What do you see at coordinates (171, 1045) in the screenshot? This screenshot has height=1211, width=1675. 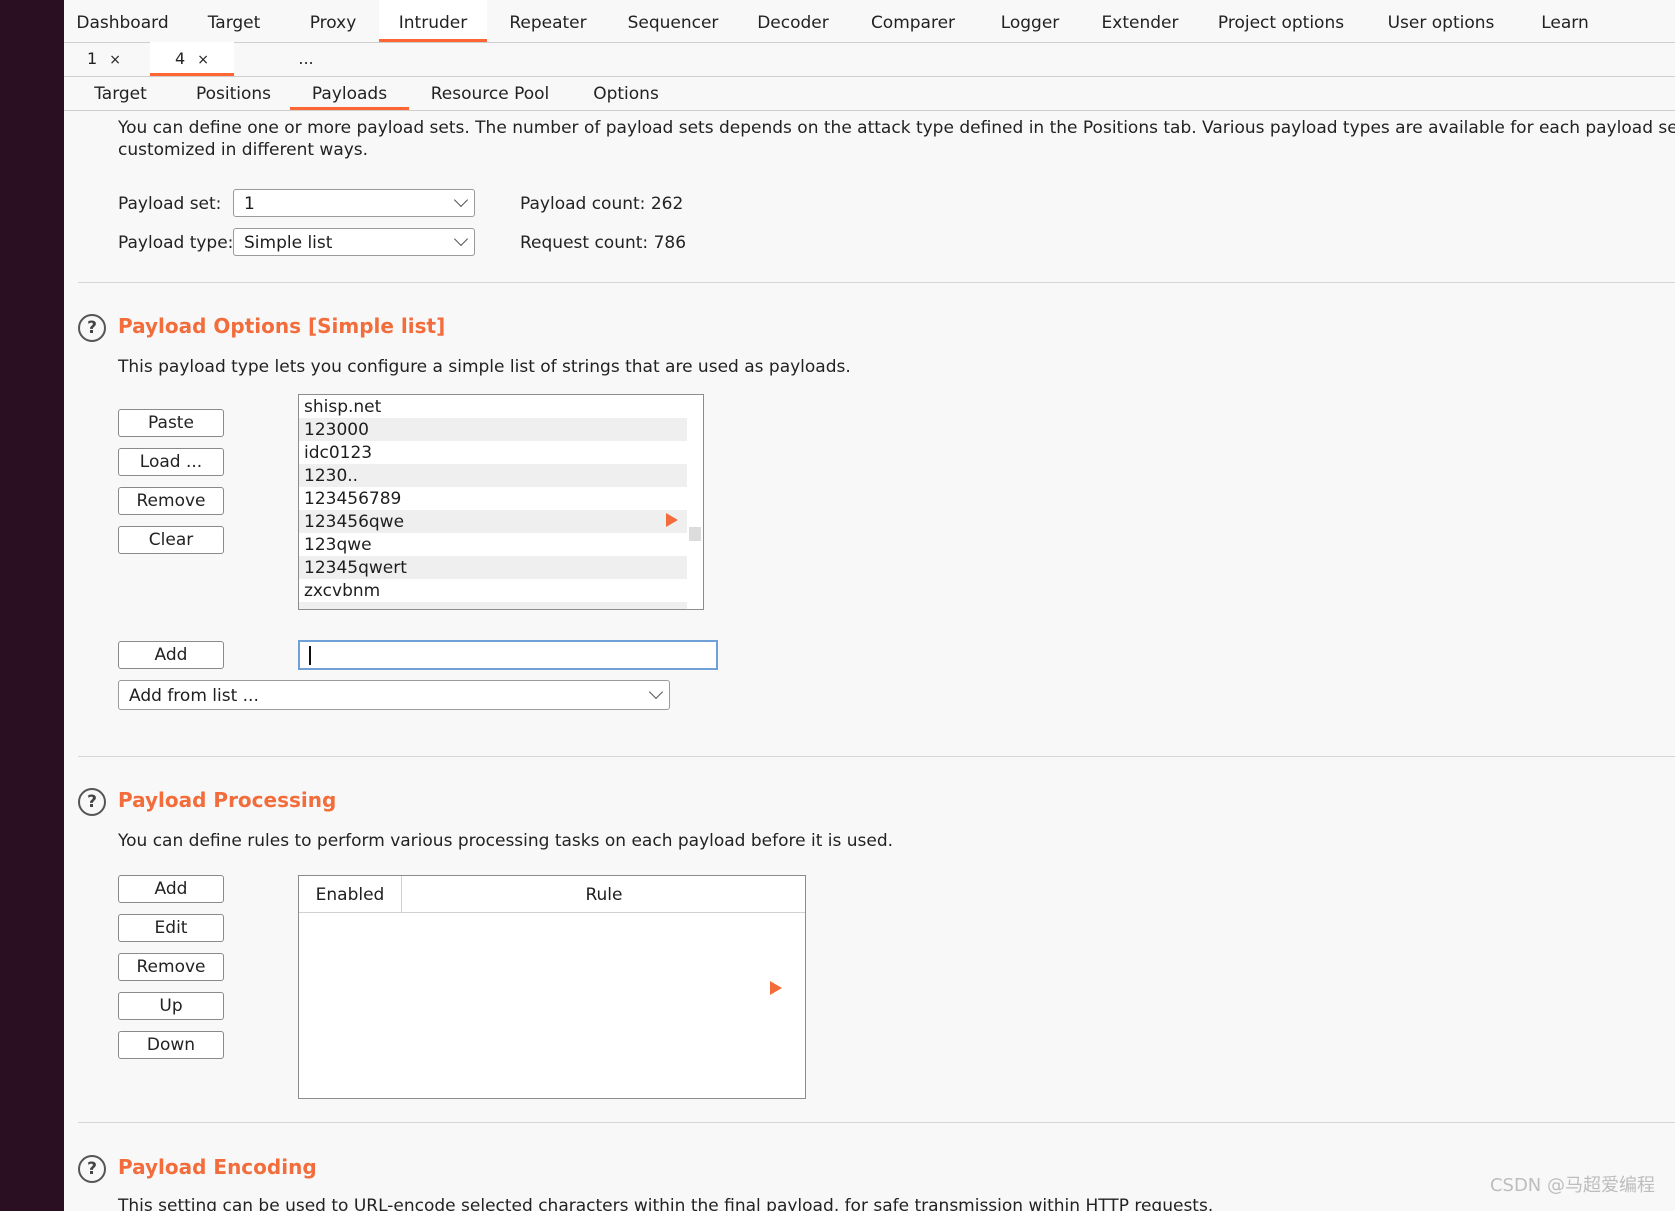 I see `down-rule-button: Down` at bounding box center [171, 1045].